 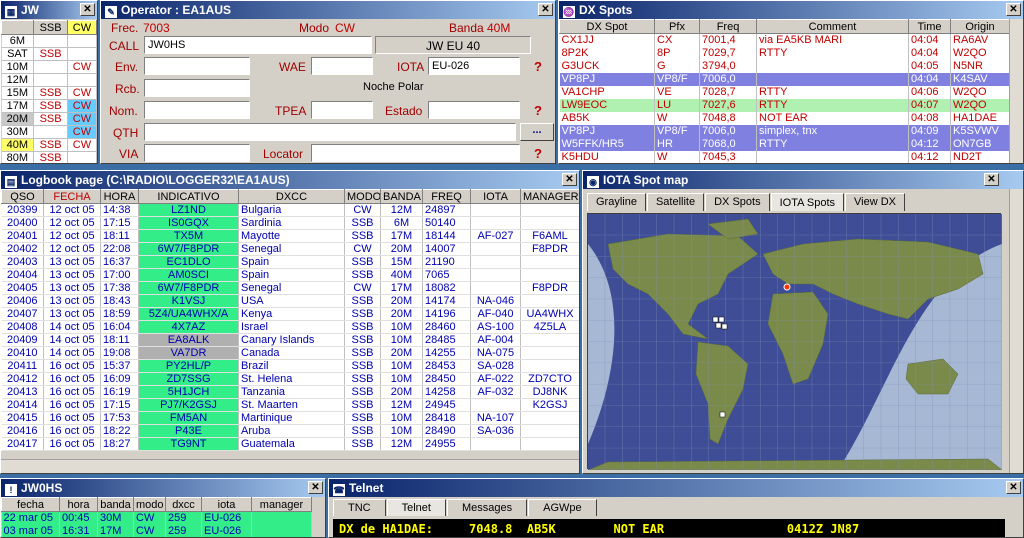 What do you see at coordinates (980, 26) in the screenshot?
I see `dxspots-column-header: Origin` at bounding box center [980, 26].